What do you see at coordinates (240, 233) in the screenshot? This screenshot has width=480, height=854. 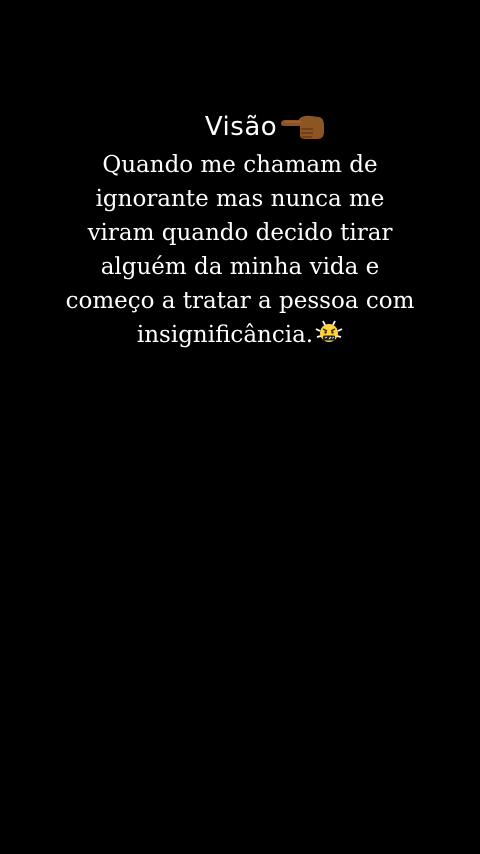 I see `message-line: viram quando decido tirar` at bounding box center [240, 233].